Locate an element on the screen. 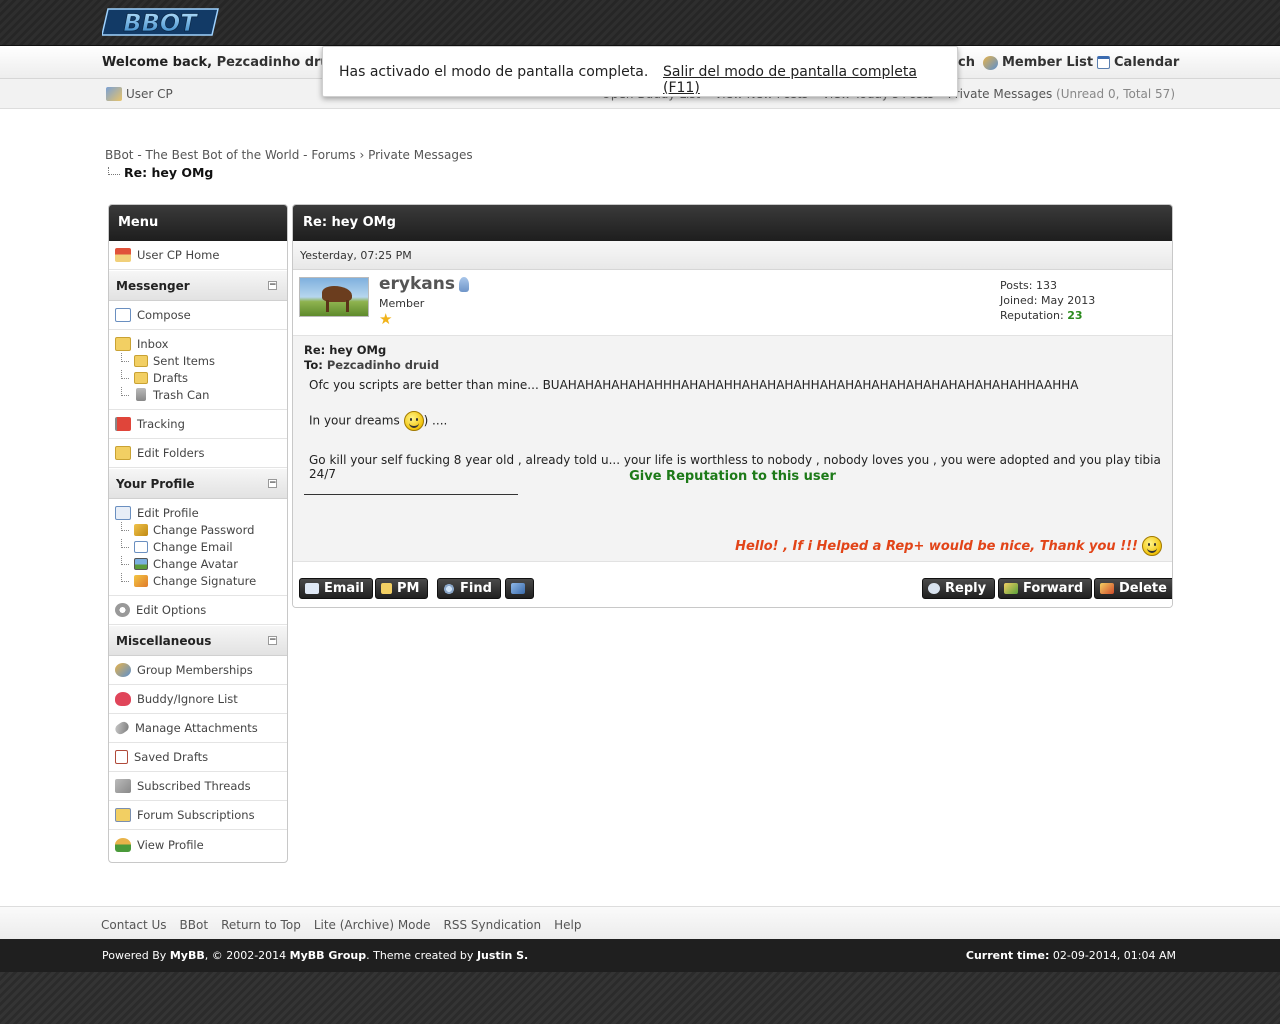 Image resolution: width=1280 pixels, height=1024 pixels. pm-button: PM is located at coordinates (402, 588).